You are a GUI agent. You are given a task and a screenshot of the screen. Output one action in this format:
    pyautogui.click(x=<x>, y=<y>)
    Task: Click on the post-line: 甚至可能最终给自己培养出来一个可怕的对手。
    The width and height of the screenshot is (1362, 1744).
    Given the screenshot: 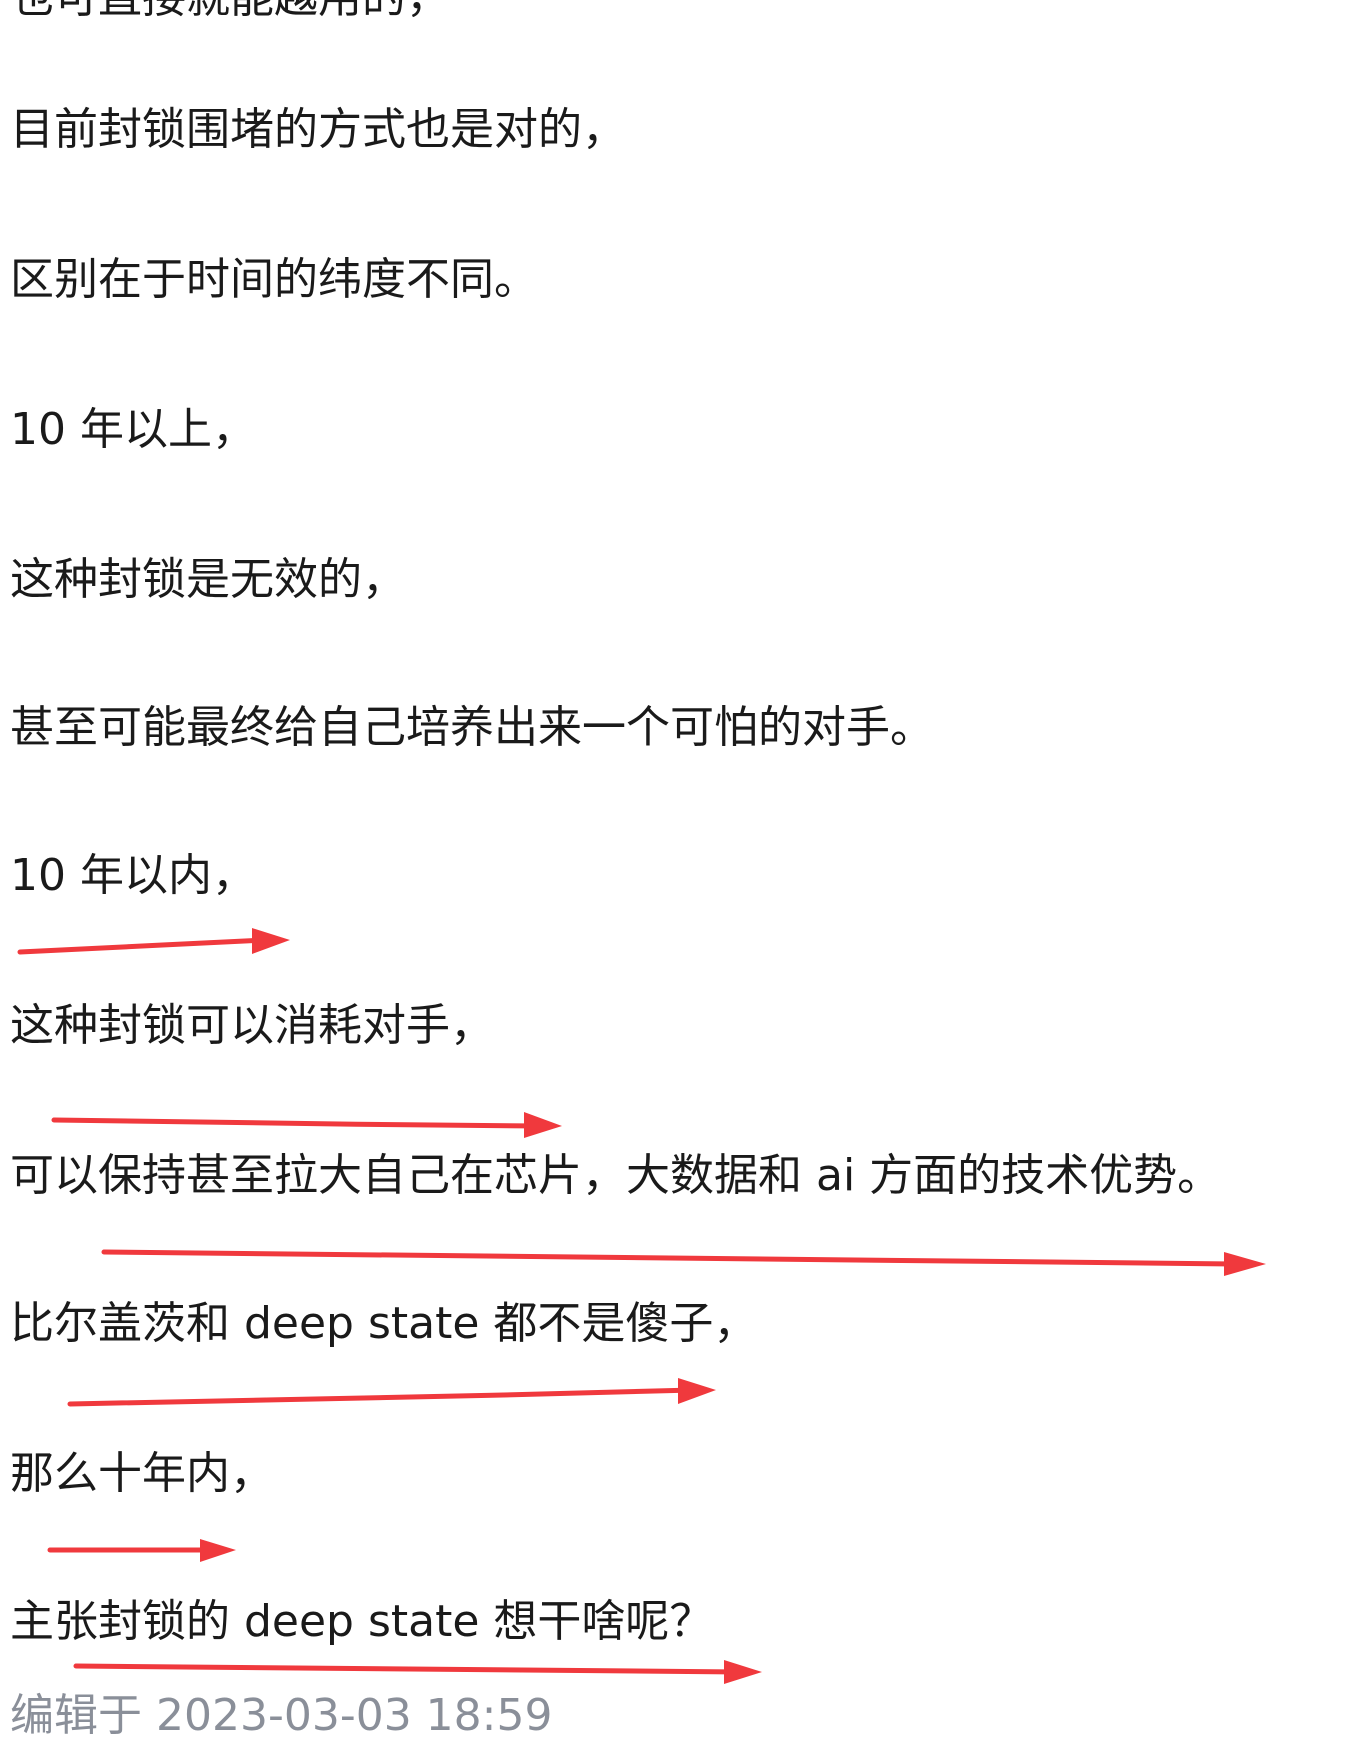 What is the action you would take?
    pyautogui.click(x=472, y=727)
    